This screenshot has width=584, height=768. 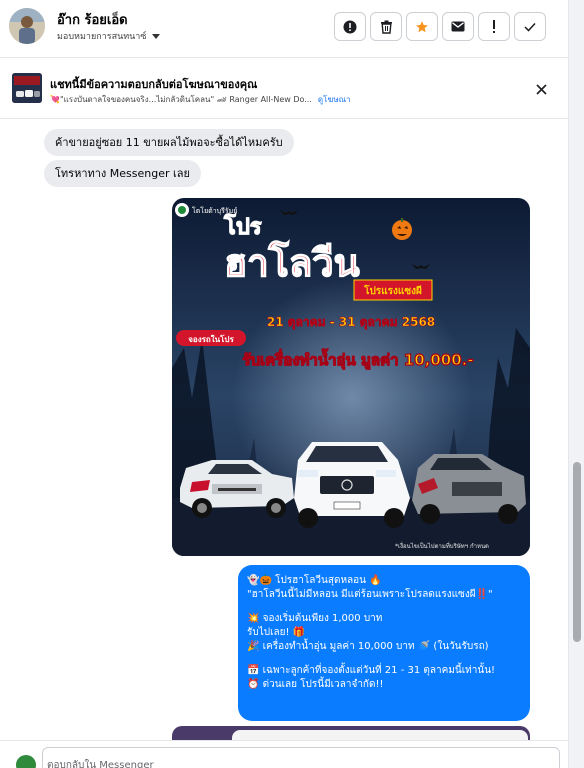 I want to click on page-avatar, so click(x=26, y=761).